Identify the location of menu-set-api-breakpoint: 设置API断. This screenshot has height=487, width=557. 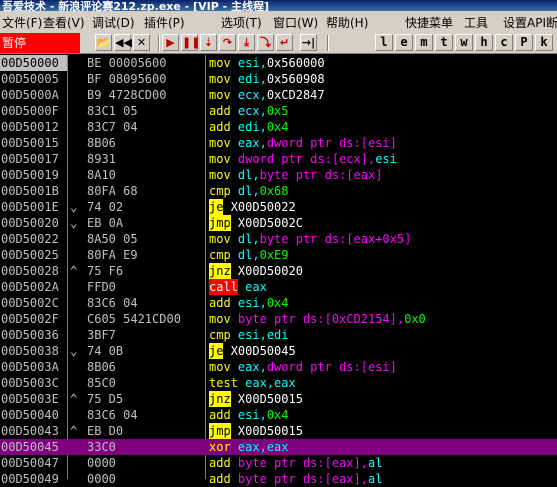
(530, 22).